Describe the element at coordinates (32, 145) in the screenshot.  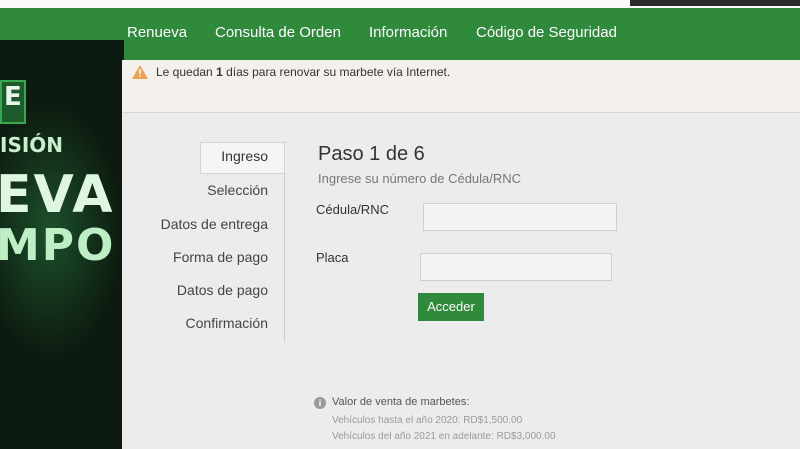
I see `banner-text-vision: ISIÓN` at that location.